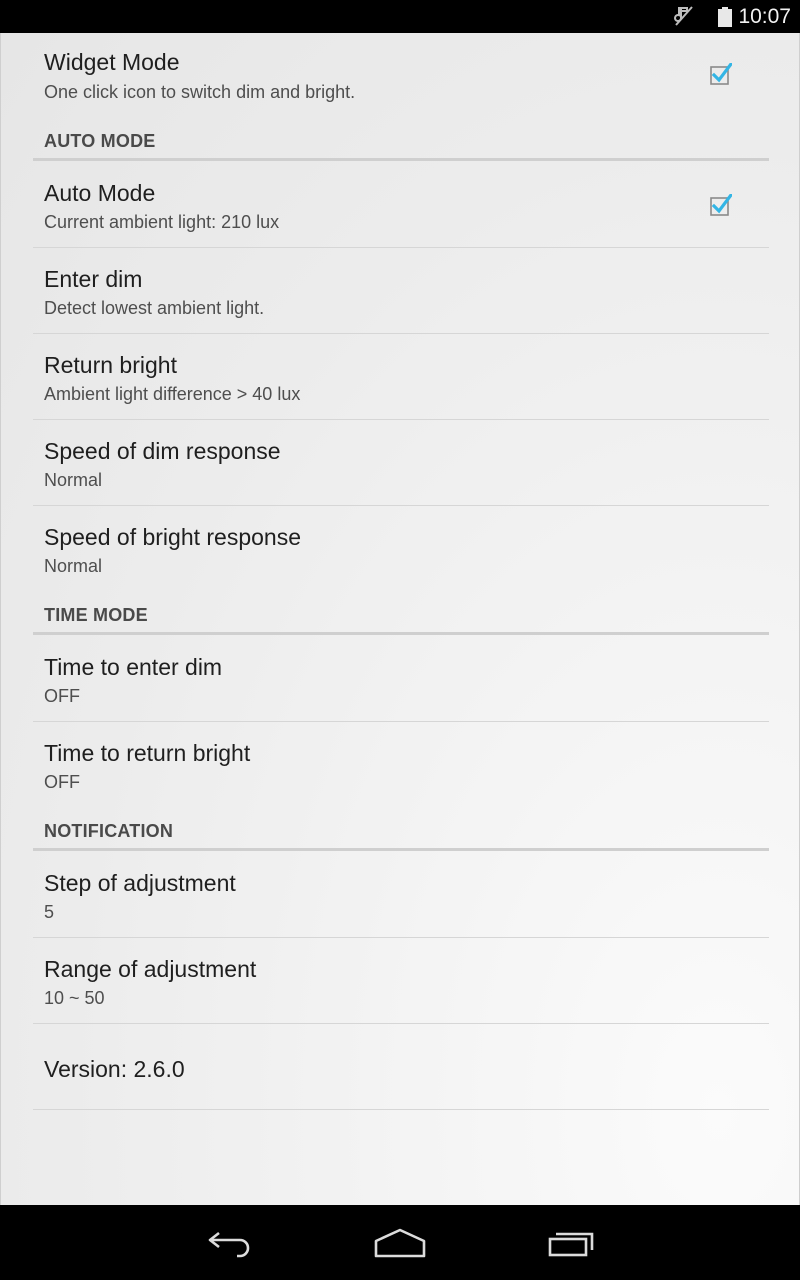 The width and height of the screenshot is (800, 1280). What do you see at coordinates (162, 451) in the screenshot?
I see `pref-title: Speed of dim response` at bounding box center [162, 451].